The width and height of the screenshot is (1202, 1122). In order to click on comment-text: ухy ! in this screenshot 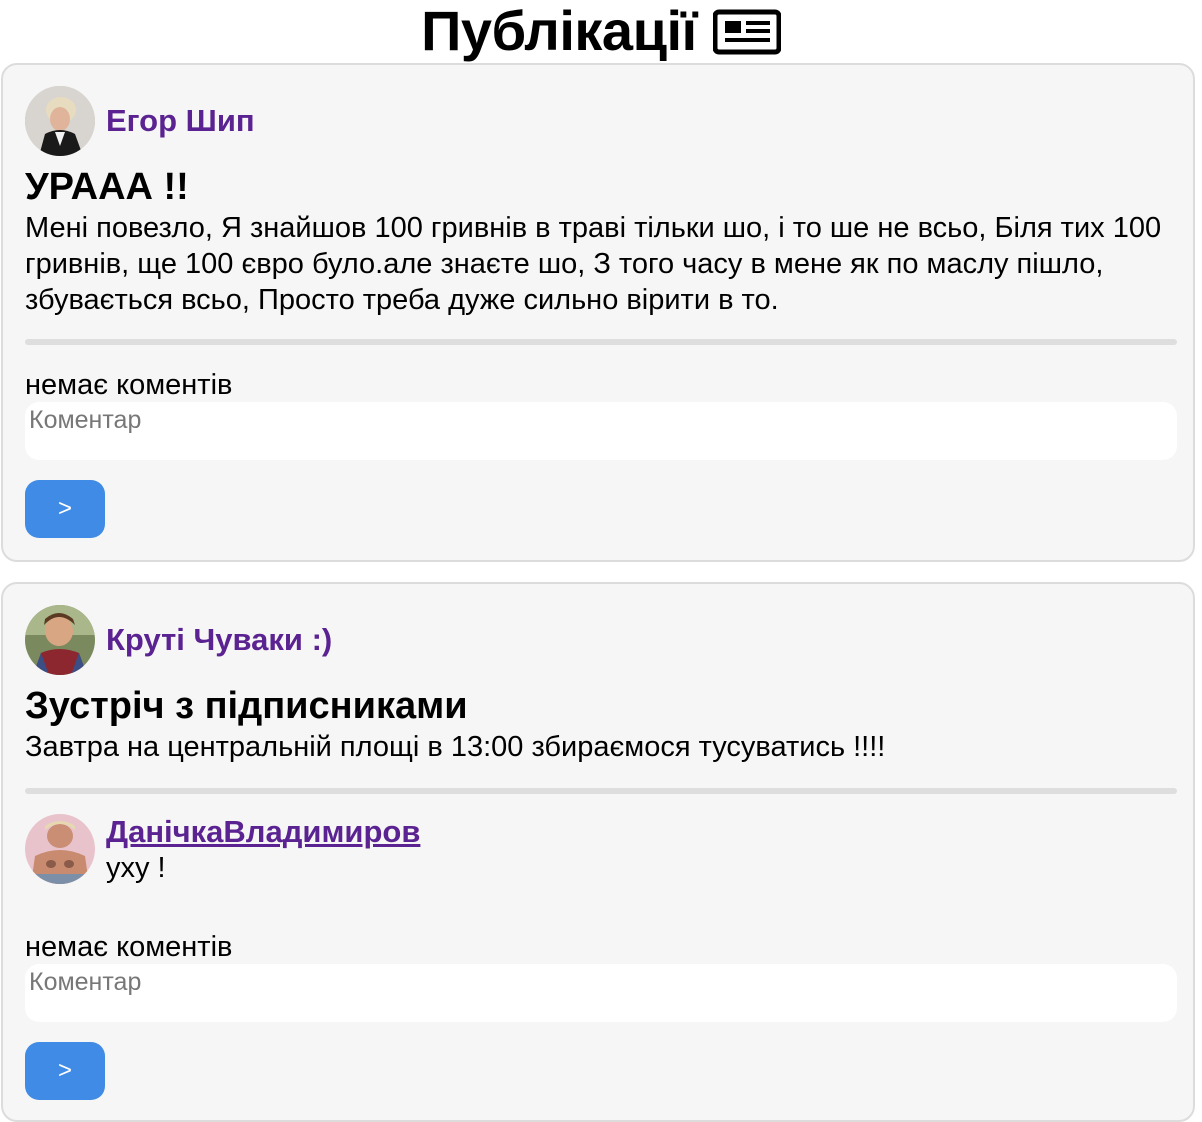, I will do `click(136, 868)`.